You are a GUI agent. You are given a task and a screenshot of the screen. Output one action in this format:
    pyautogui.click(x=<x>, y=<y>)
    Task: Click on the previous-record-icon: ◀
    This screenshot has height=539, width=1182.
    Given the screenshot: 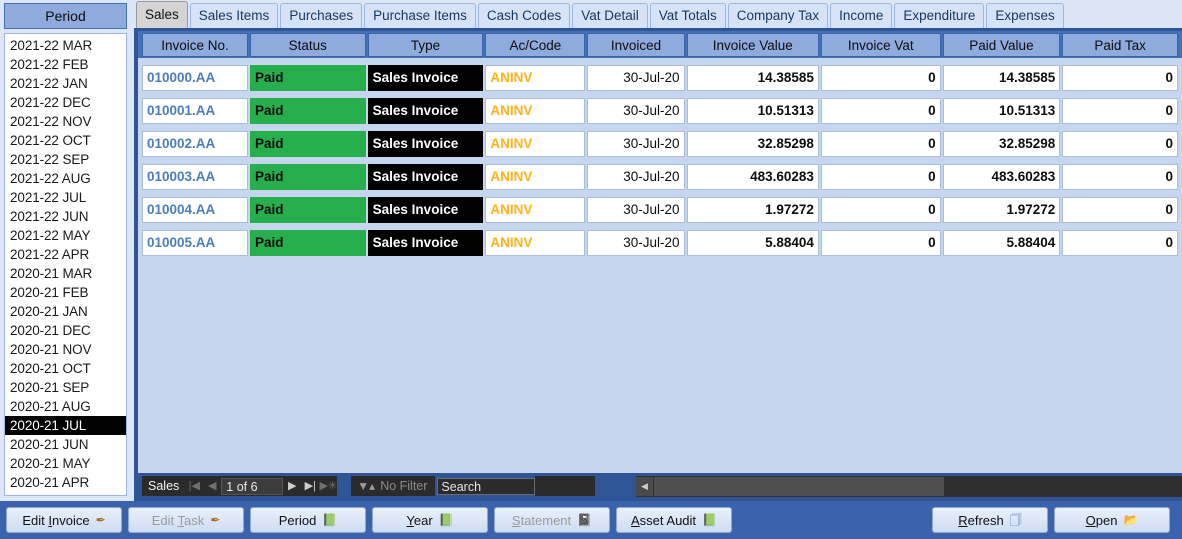 What is the action you would take?
    pyautogui.click(x=212, y=486)
    